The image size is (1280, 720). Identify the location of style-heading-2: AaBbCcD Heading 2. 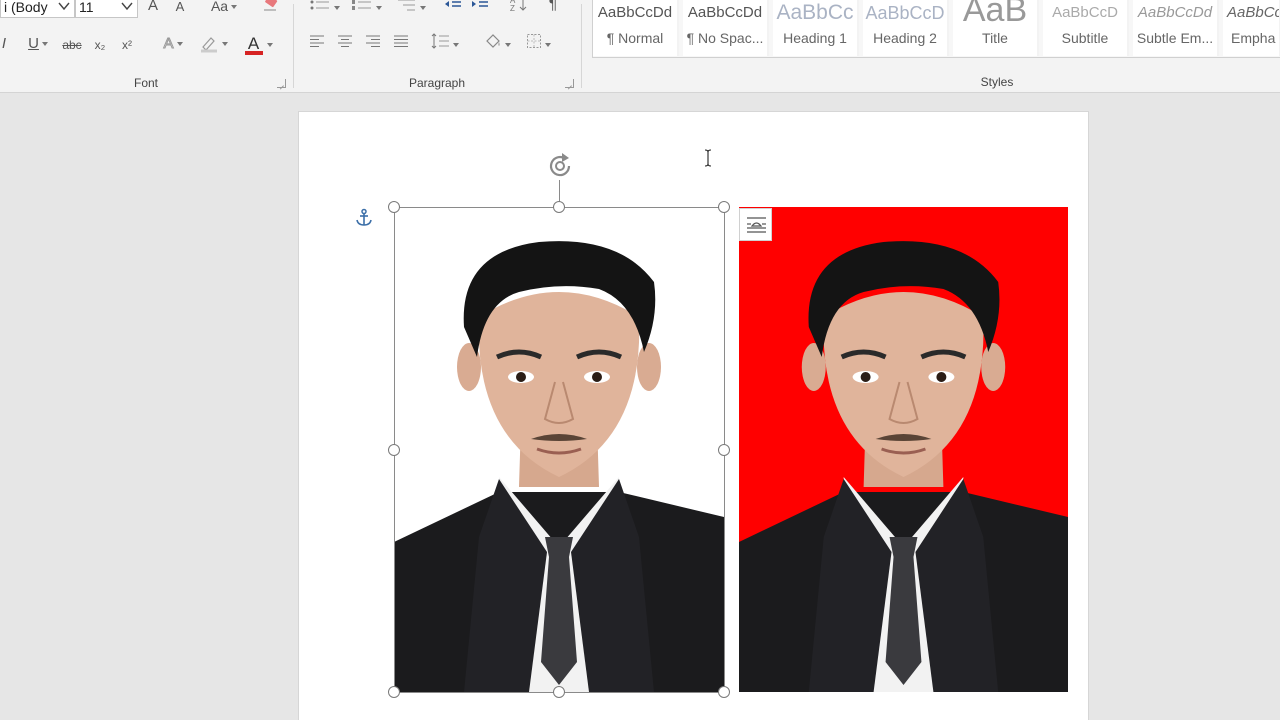
(906, 28).